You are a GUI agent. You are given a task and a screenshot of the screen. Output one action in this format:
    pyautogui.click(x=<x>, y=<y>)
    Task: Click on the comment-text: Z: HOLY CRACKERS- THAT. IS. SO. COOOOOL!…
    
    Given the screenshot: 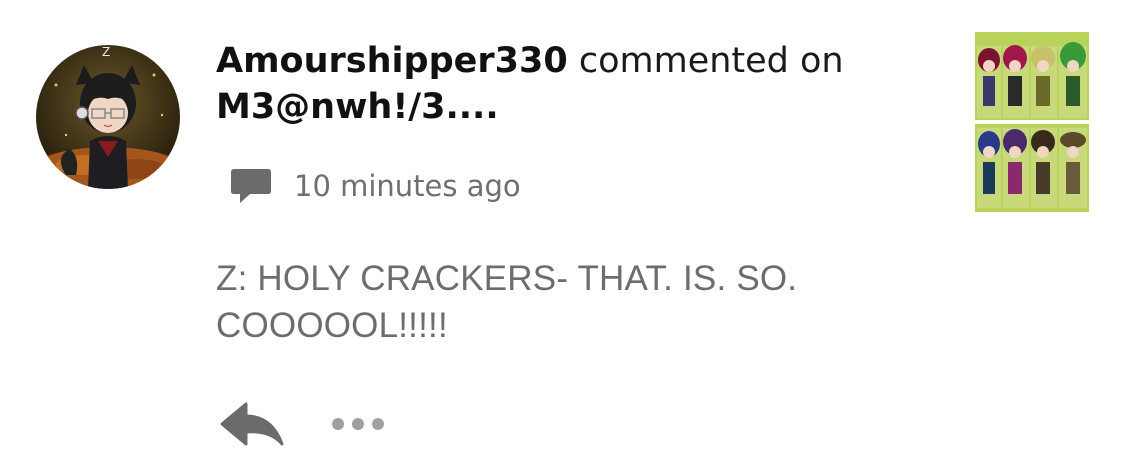 What is the action you would take?
    pyautogui.click(x=507, y=302)
    